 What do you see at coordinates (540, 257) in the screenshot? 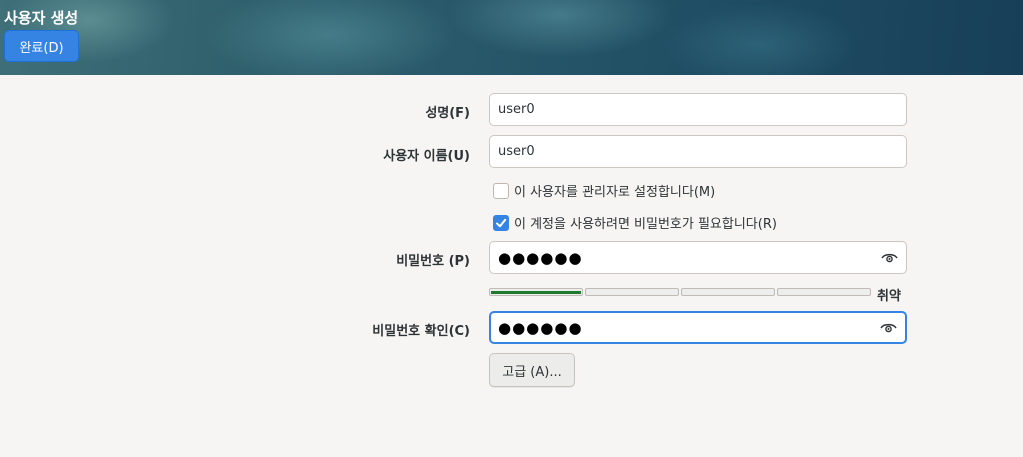
I see `password-value: ●●●●●●` at bounding box center [540, 257].